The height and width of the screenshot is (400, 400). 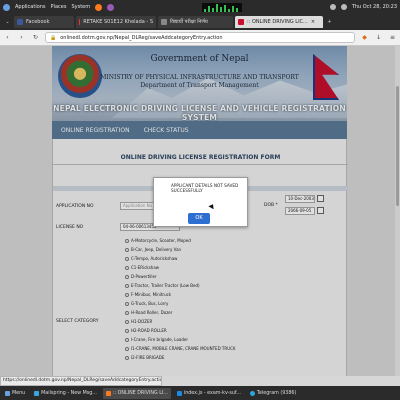 I want to click on forward-icon: ›, so click(x=21, y=37).